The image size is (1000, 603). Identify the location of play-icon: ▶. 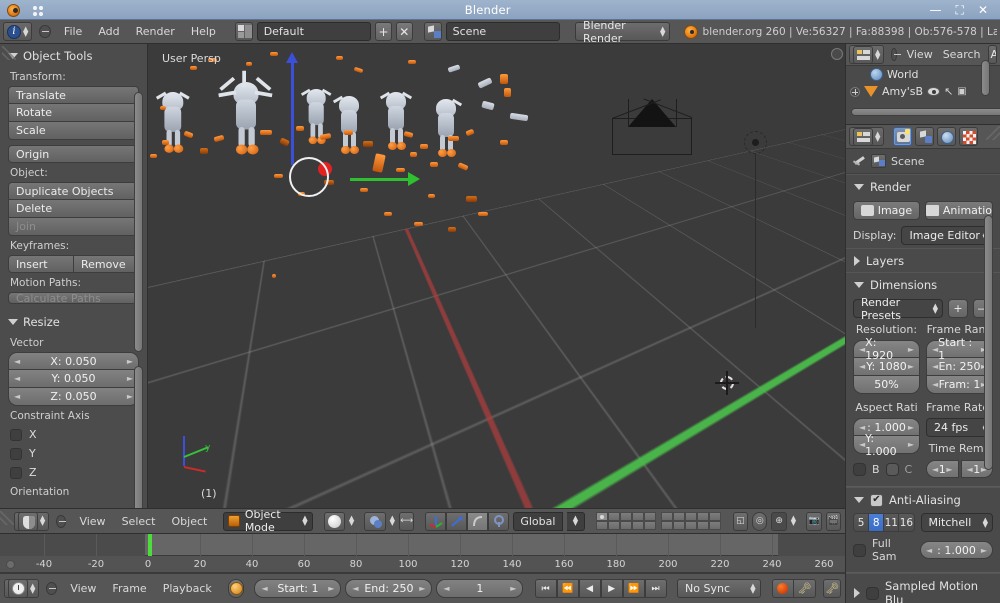
(611, 588).